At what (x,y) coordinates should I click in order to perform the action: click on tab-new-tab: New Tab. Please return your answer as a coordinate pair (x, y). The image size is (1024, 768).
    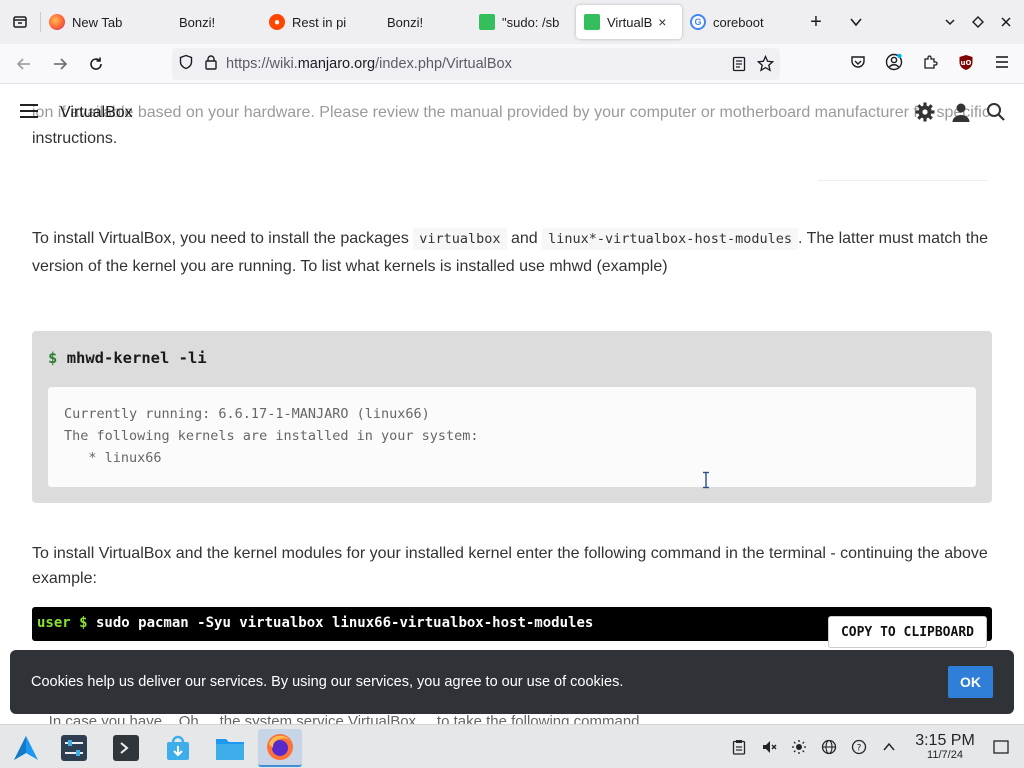
    Looking at the image, I should click on (96, 22).